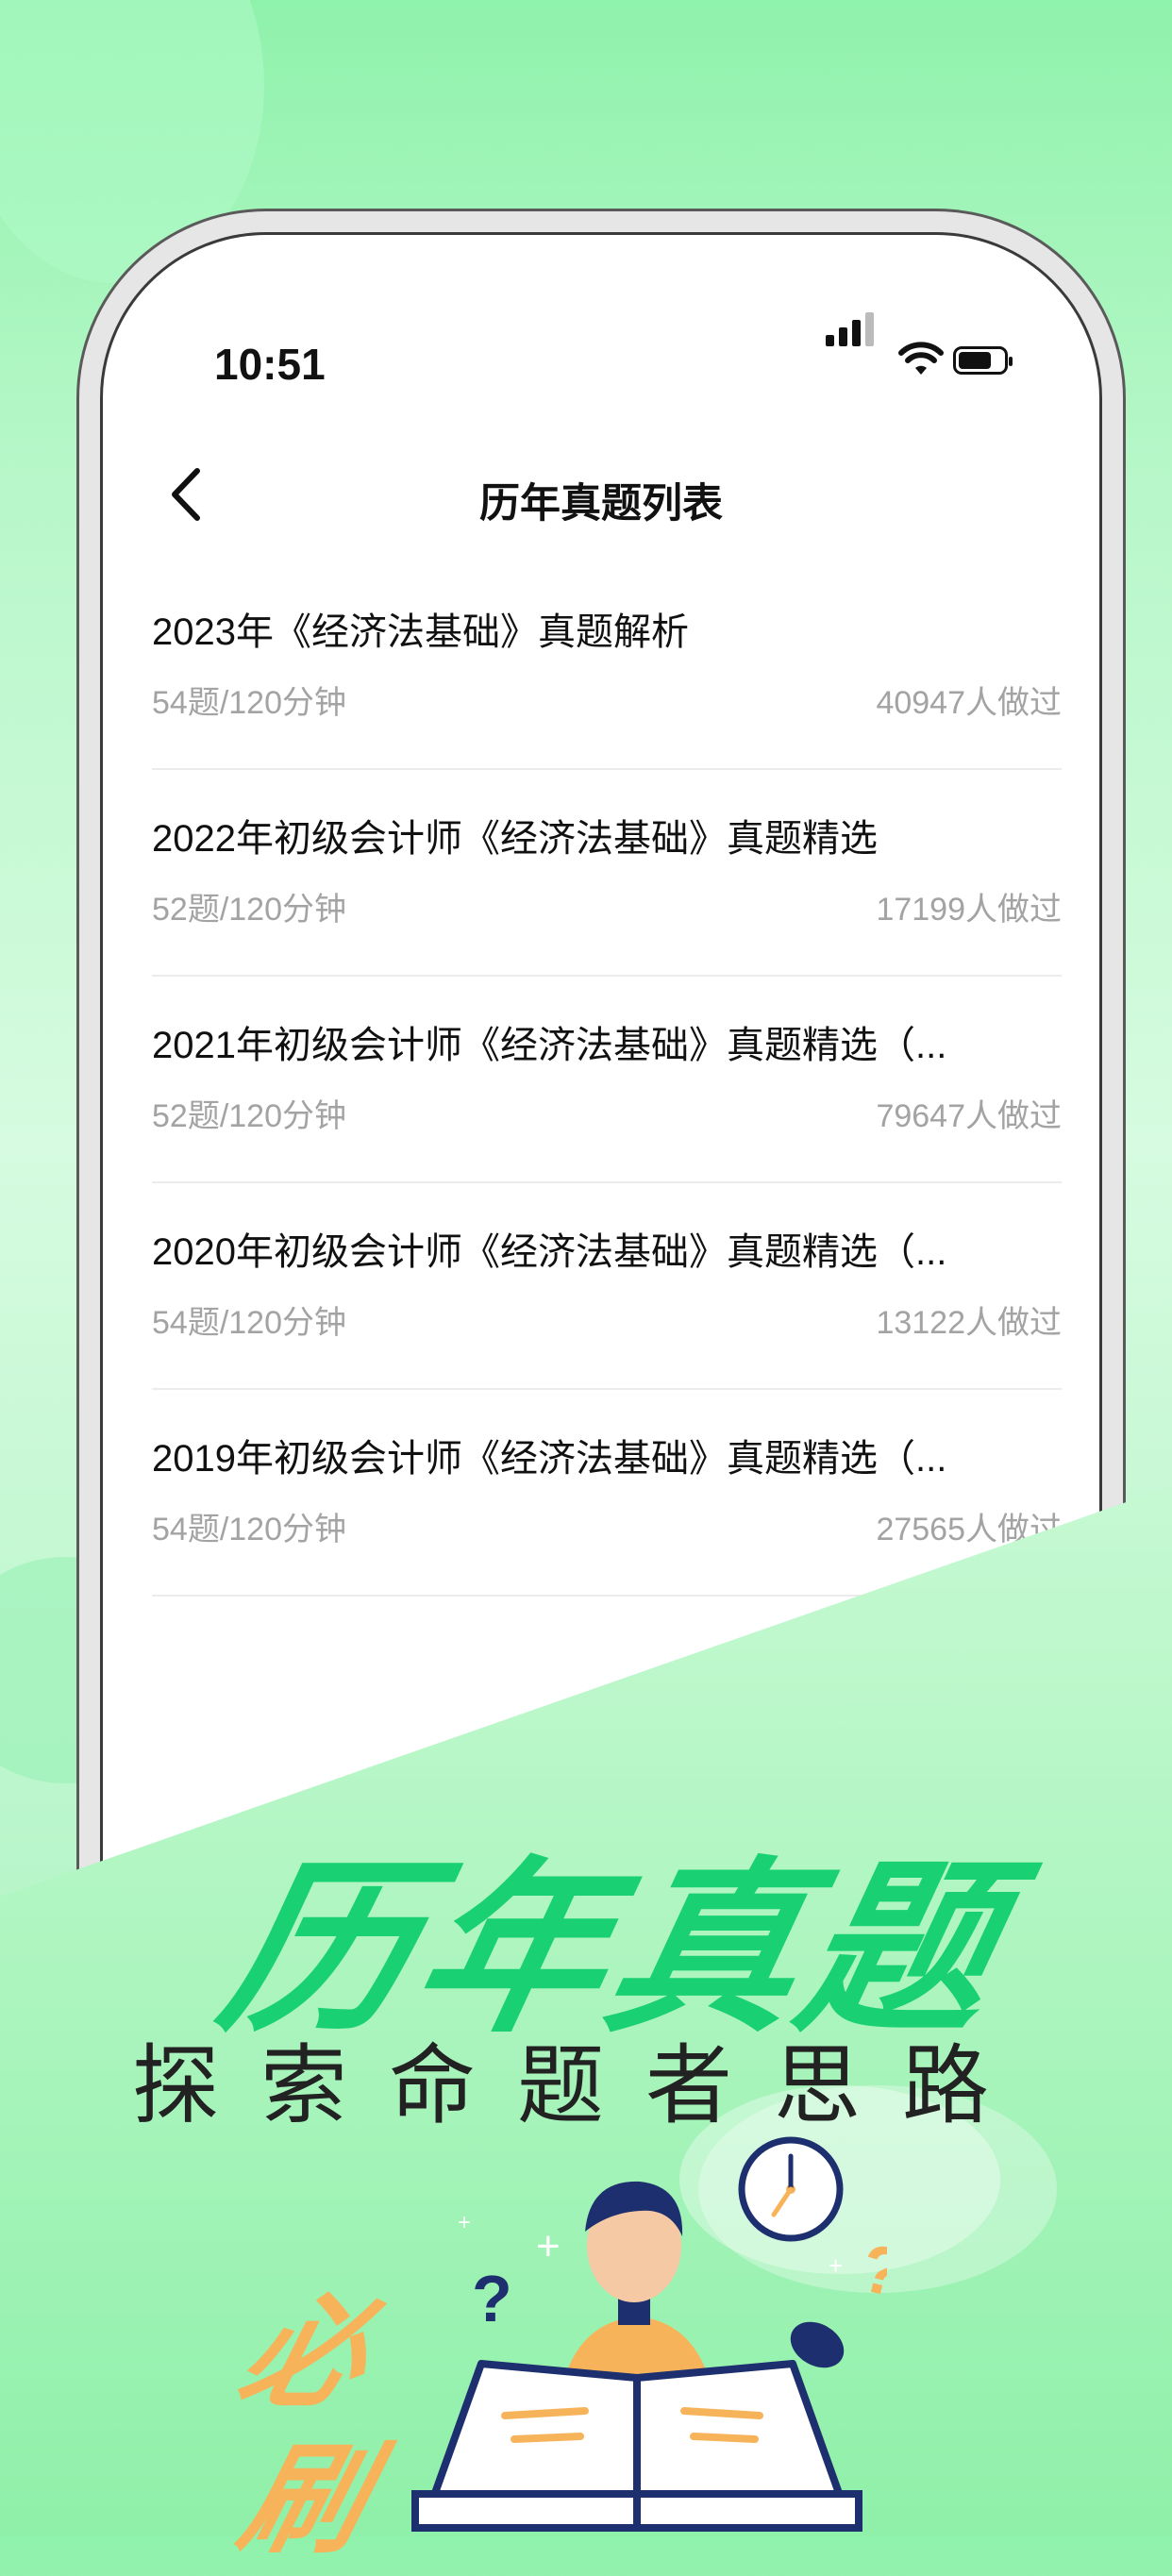 This screenshot has width=1172, height=2576. What do you see at coordinates (649, 2334) in the screenshot?
I see `study-illustration: ? ? + + +` at bounding box center [649, 2334].